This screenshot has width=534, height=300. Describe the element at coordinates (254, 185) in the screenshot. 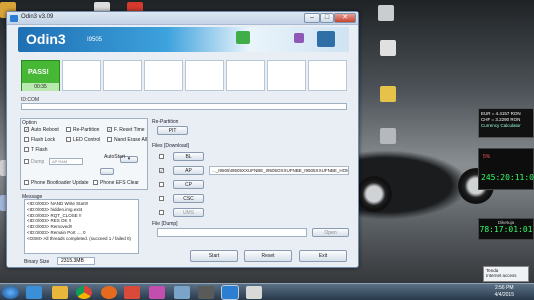

I see `file-row-cp: CP` at that location.